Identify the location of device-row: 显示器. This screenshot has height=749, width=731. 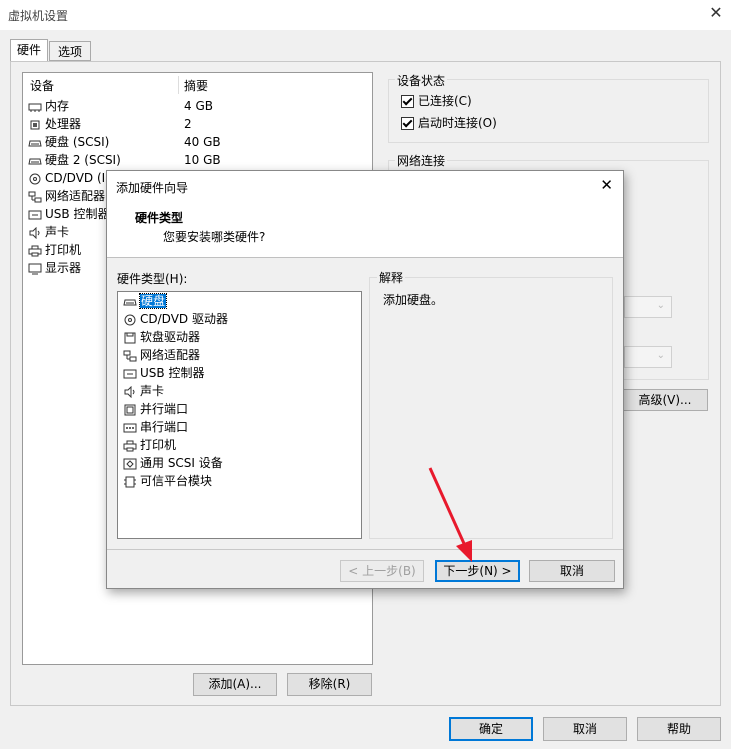
(54, 268).